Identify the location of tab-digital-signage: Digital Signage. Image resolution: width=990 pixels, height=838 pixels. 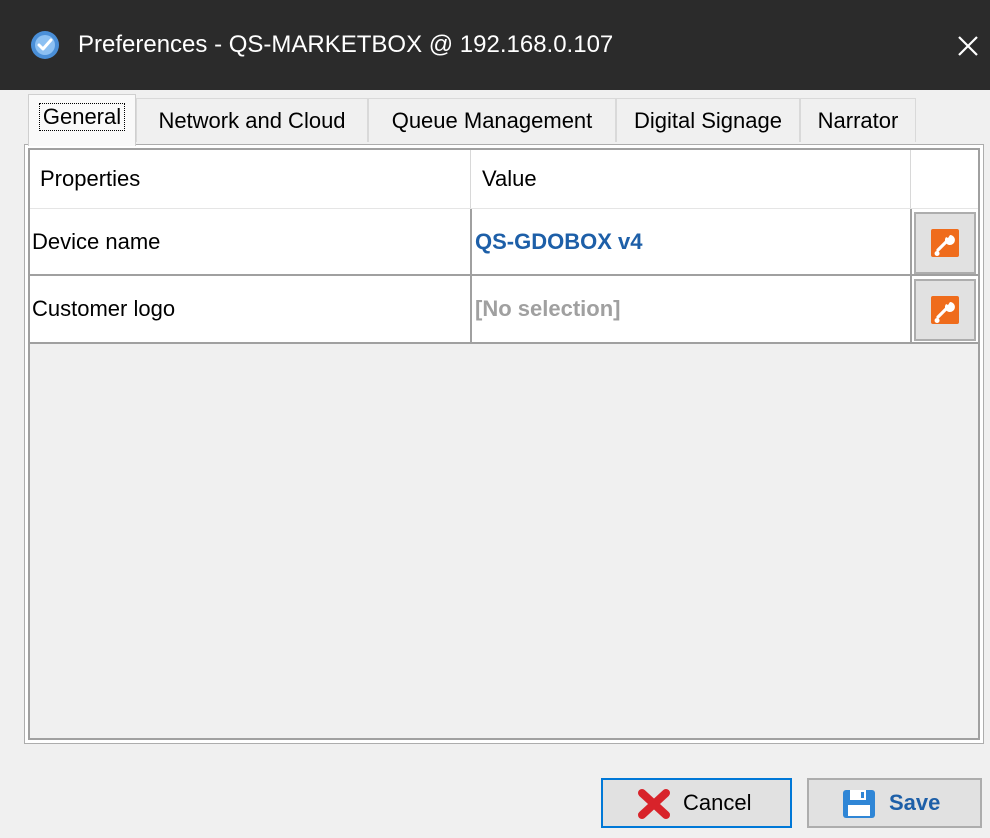
(708, 120).